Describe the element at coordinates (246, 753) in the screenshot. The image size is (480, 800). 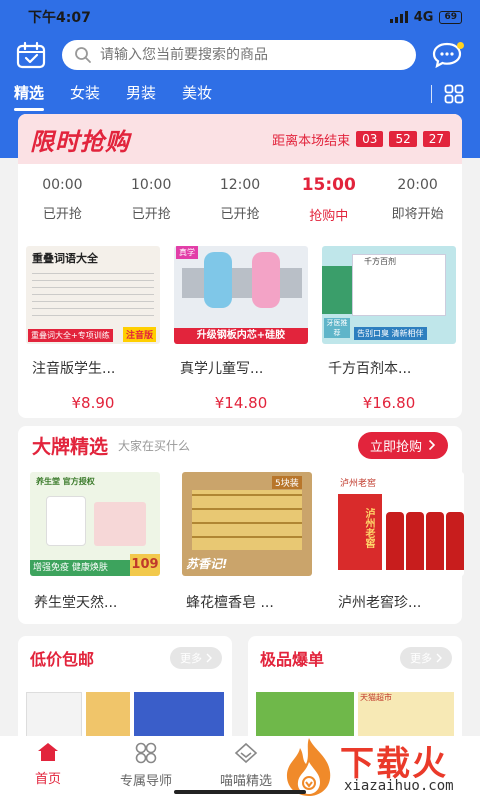
I see `diamond-icon` at that location.